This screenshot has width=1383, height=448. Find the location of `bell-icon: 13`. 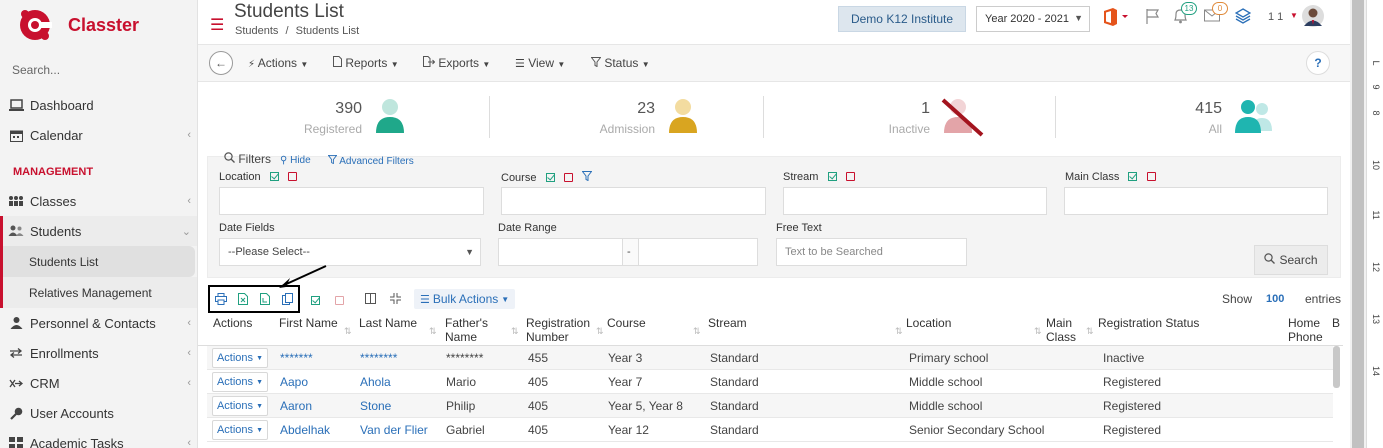

bell-icon: 13 is located at coordinates (1185, 14).